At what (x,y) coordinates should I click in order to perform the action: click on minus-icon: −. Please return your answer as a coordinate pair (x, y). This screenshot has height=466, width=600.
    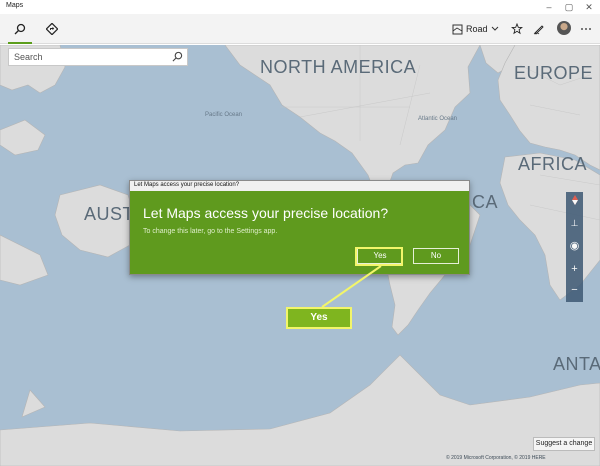
    Looking at the image, I should click on (574, 290).